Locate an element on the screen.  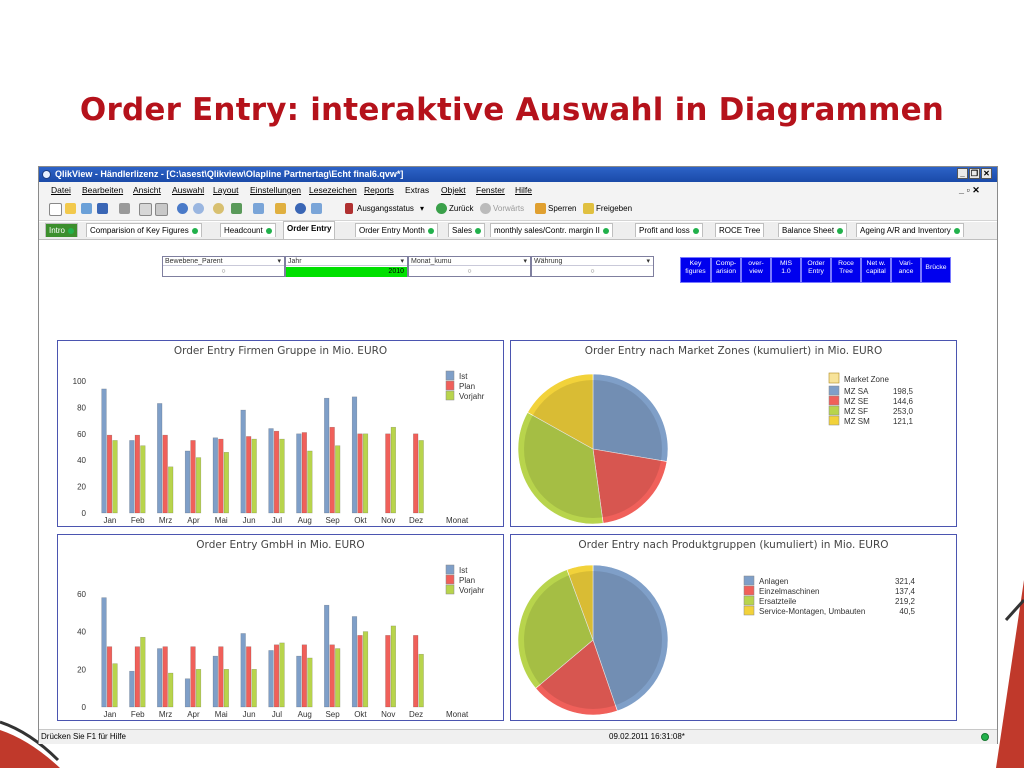
tools-icon is located at coordinates (280, 208).